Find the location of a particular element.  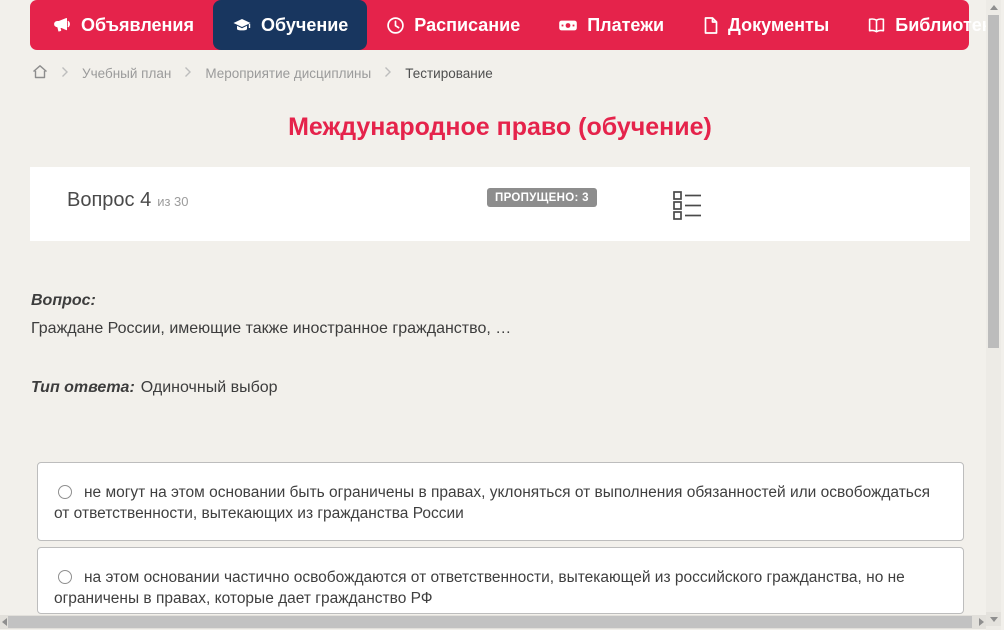

scroll-up-arrow-icon is located at coordinates (993, 7).